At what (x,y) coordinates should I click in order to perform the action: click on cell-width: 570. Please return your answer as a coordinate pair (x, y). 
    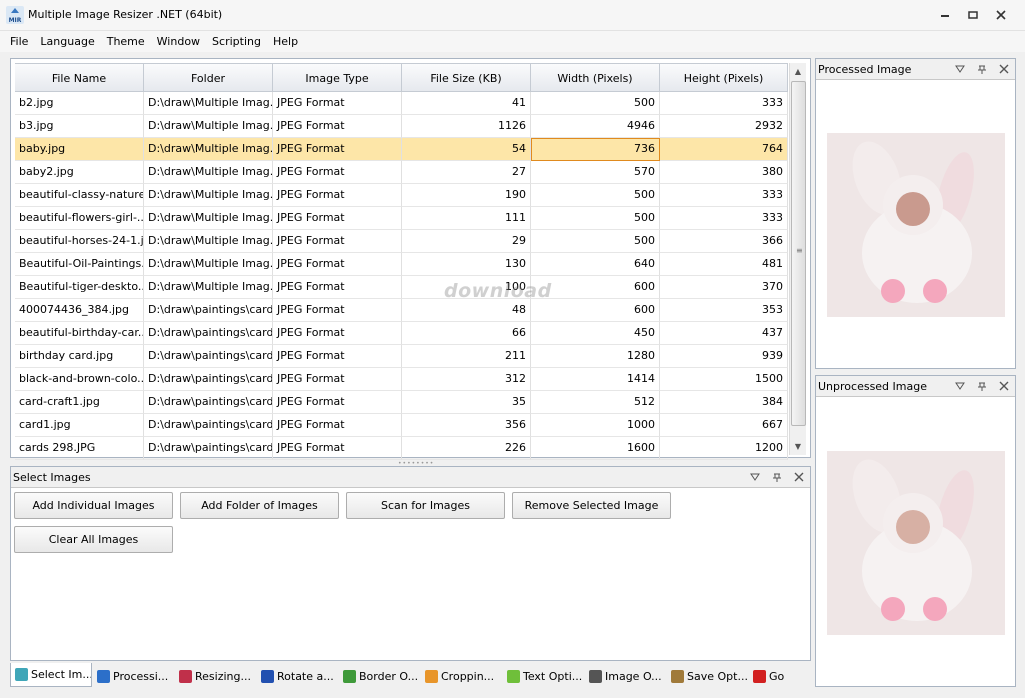
    Looking at the image, I should click on (595, 172).